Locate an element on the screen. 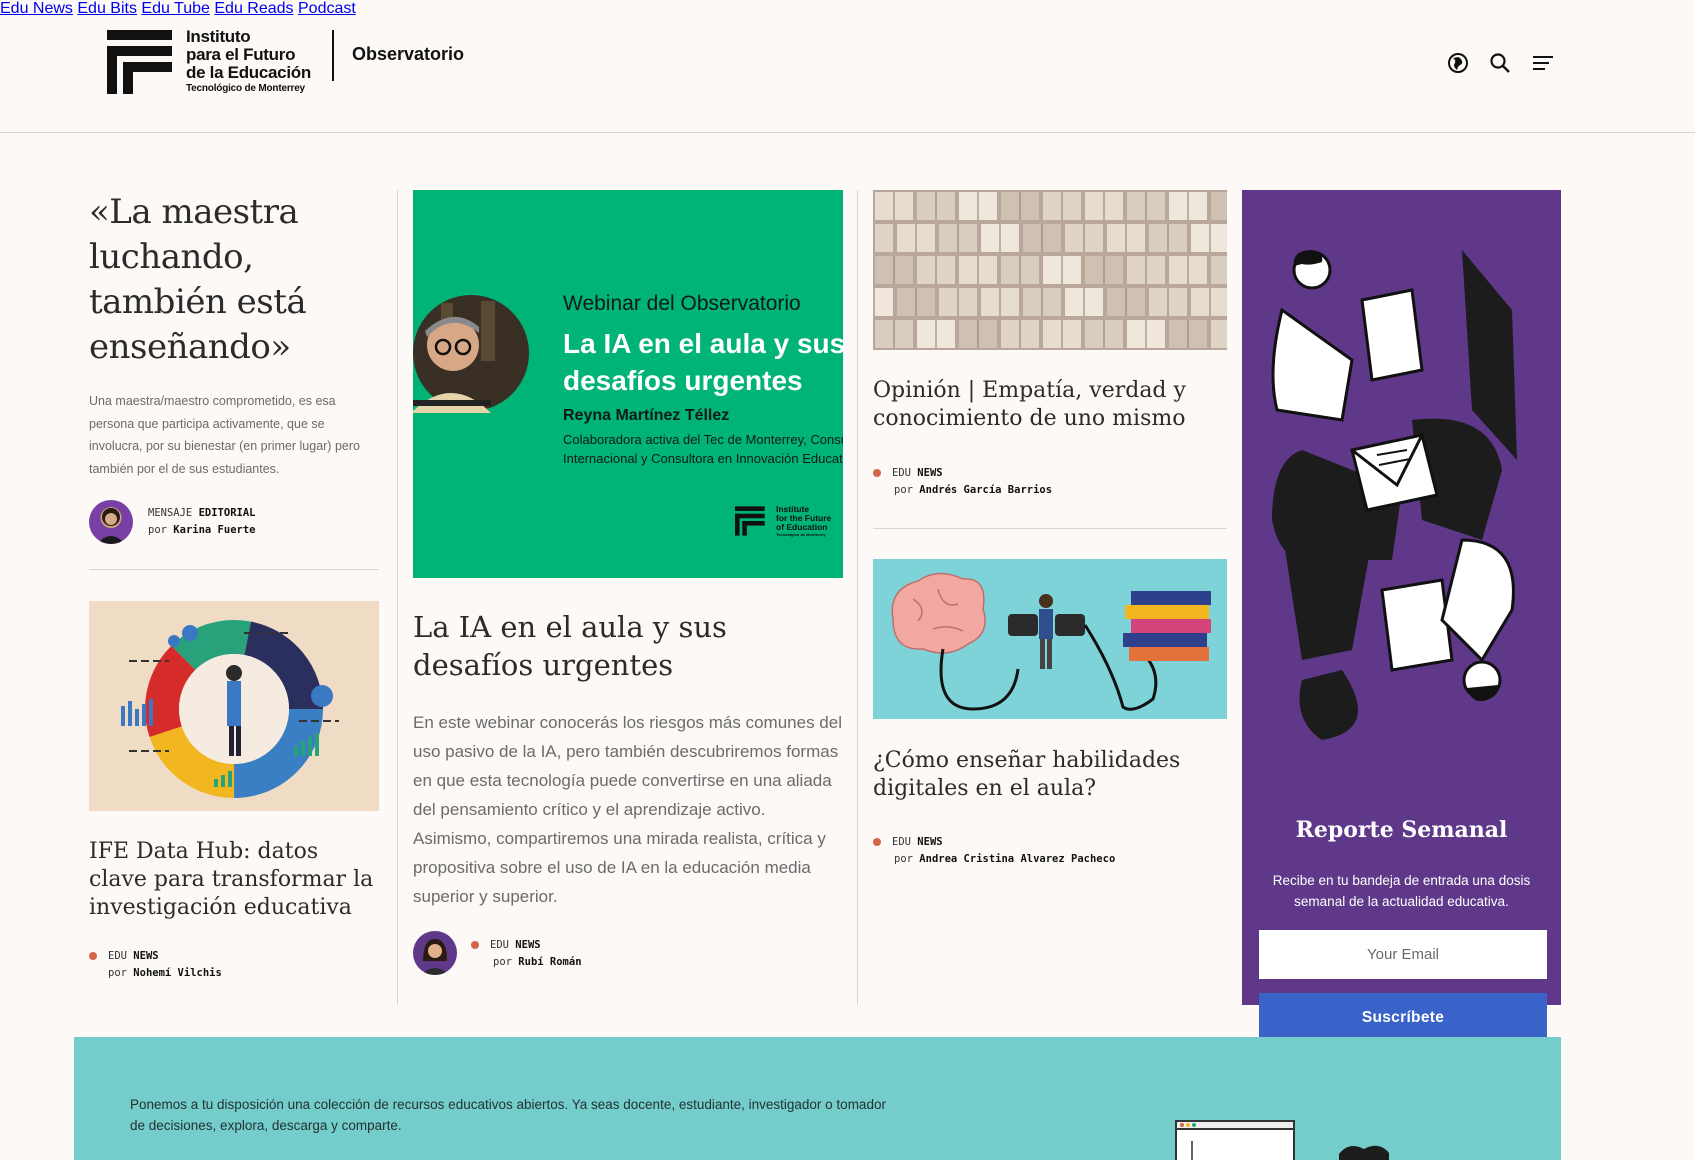 Image resolution: width=1695 pixels, height=1160 pixels. author-name: Rubí Román is located at coordinates (549, 962).